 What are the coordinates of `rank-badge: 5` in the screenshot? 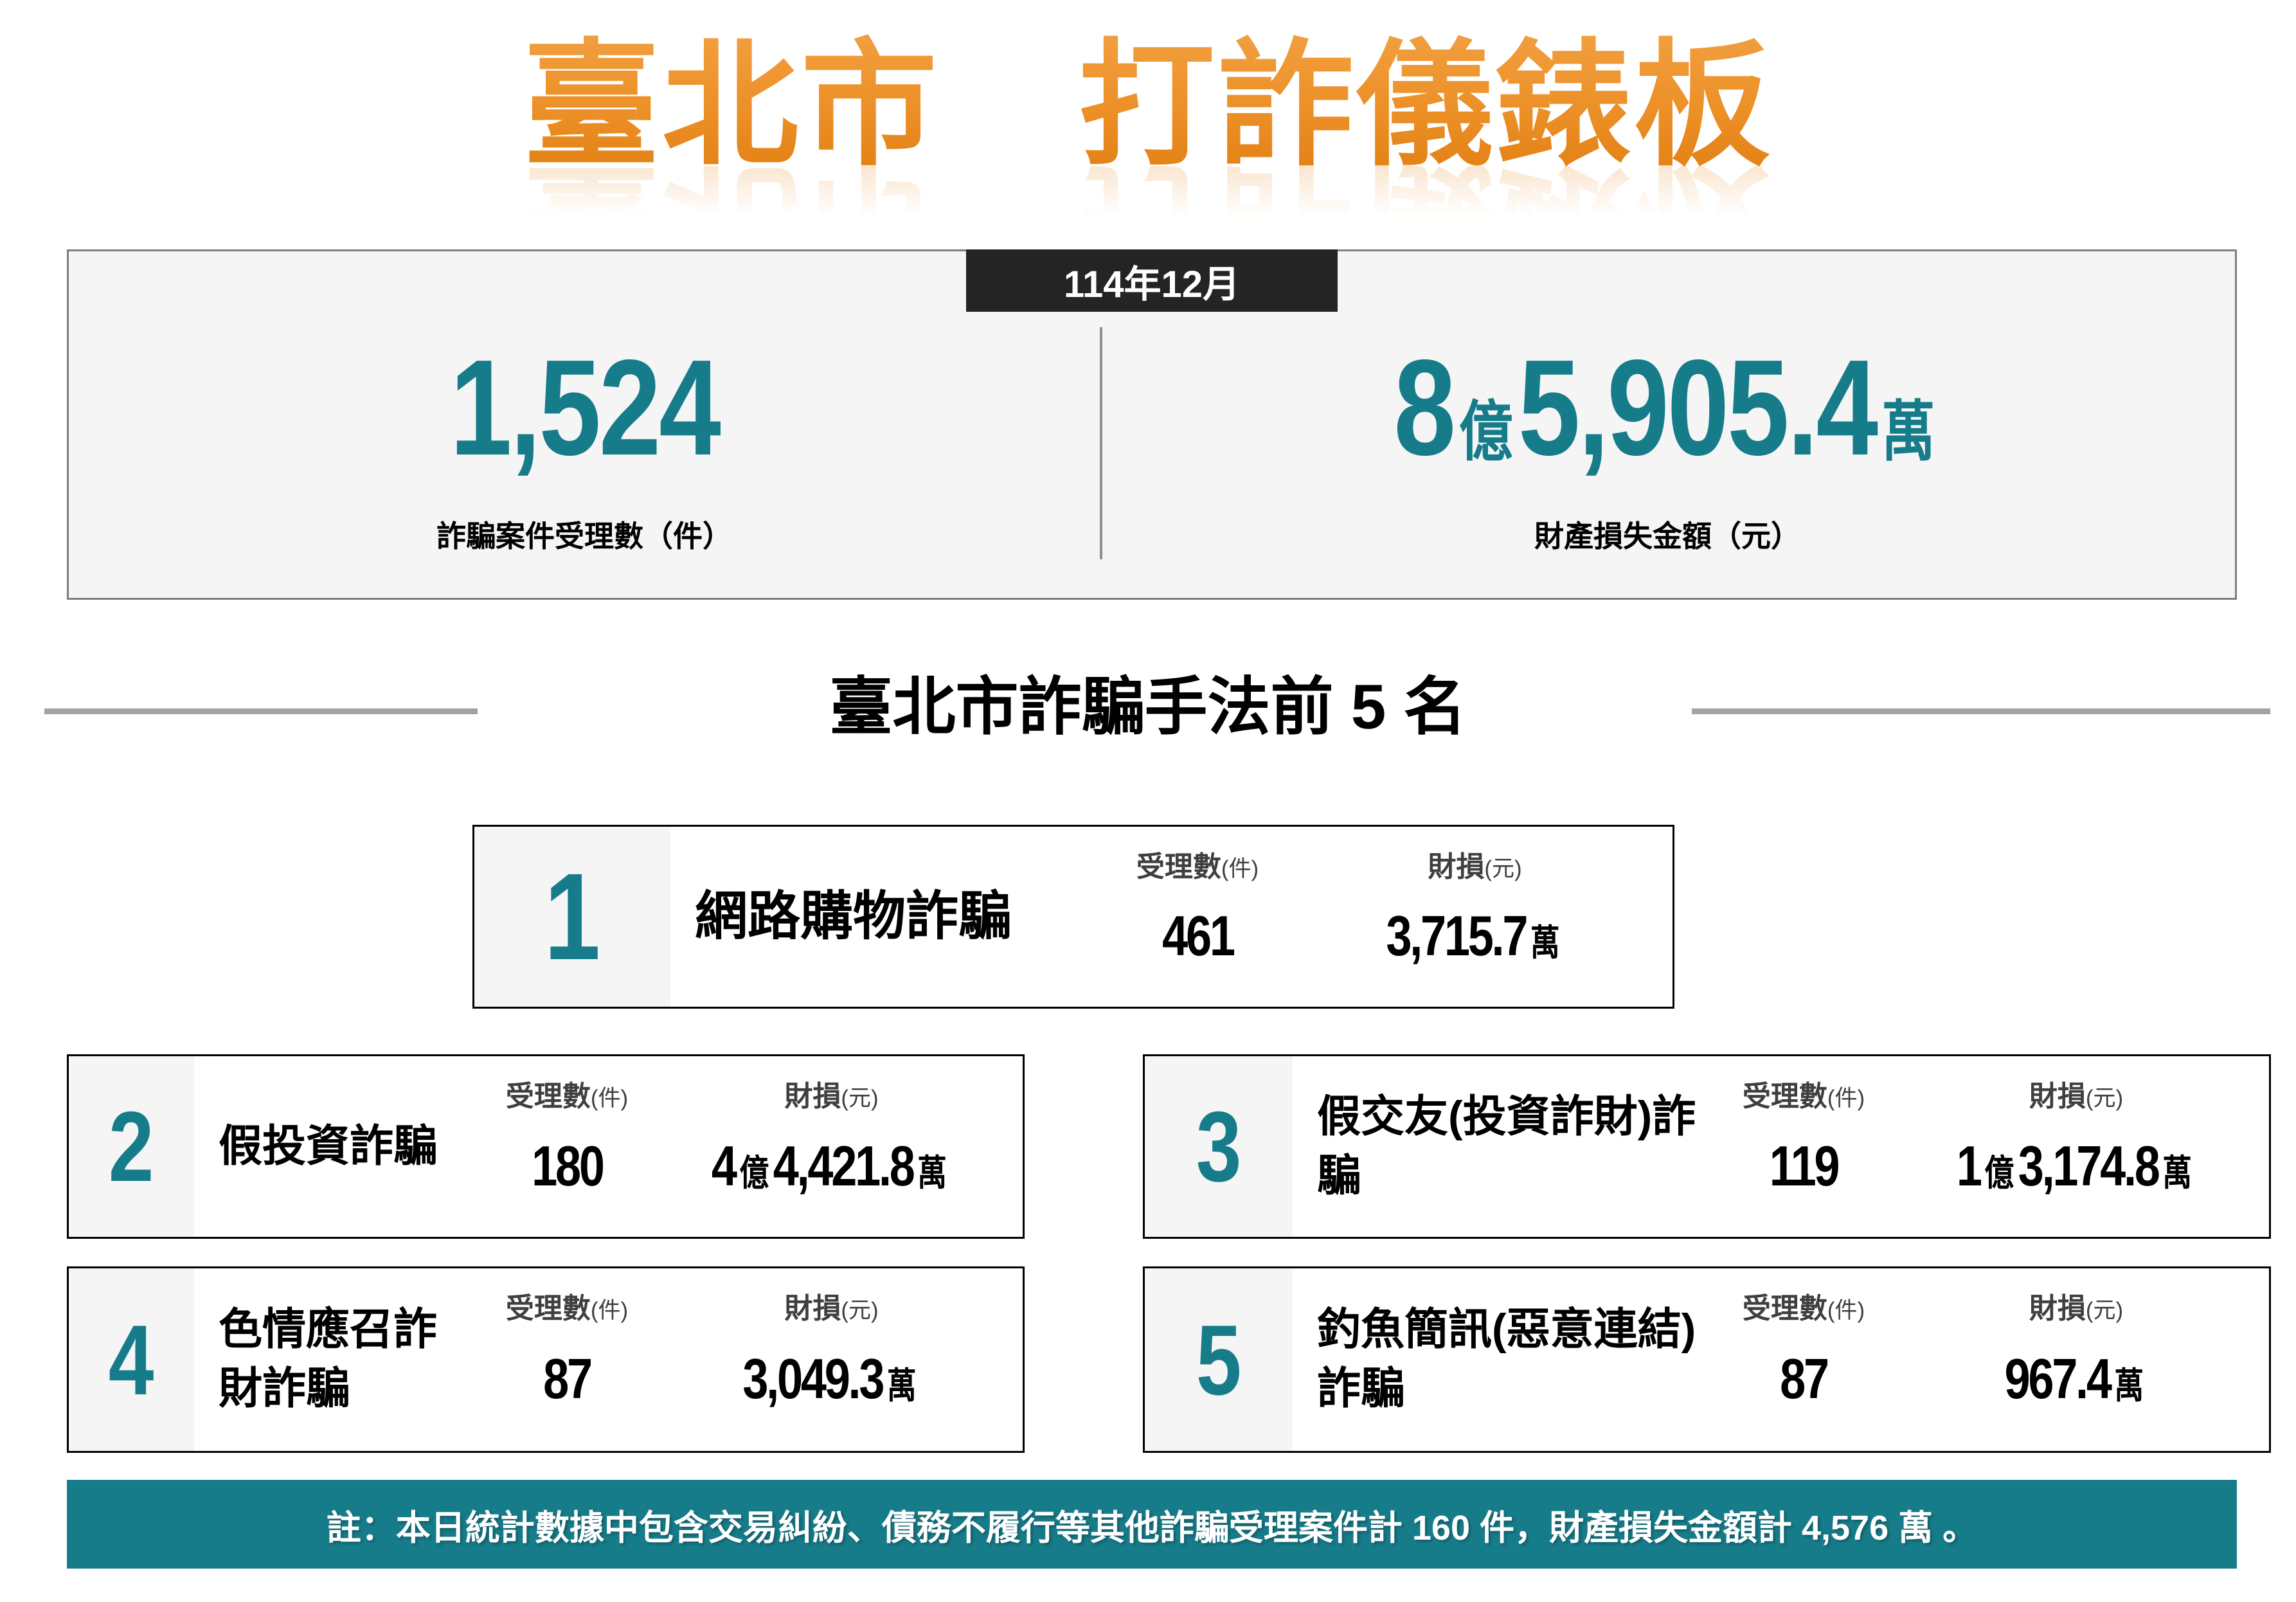 It's located at (1219, 1360).